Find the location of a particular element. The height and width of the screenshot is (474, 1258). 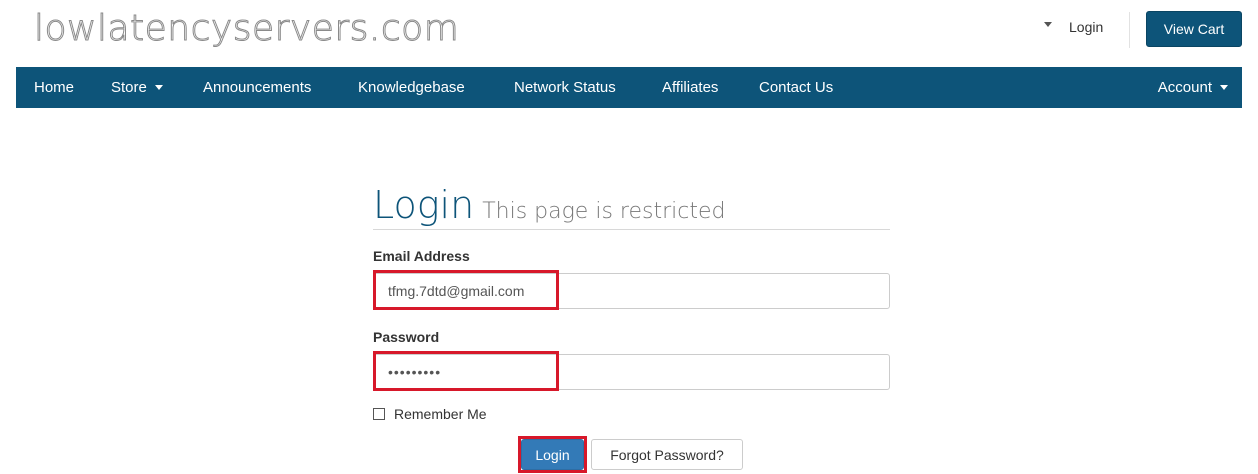

header-login-link: Login is located at coordinates (1086, 27).